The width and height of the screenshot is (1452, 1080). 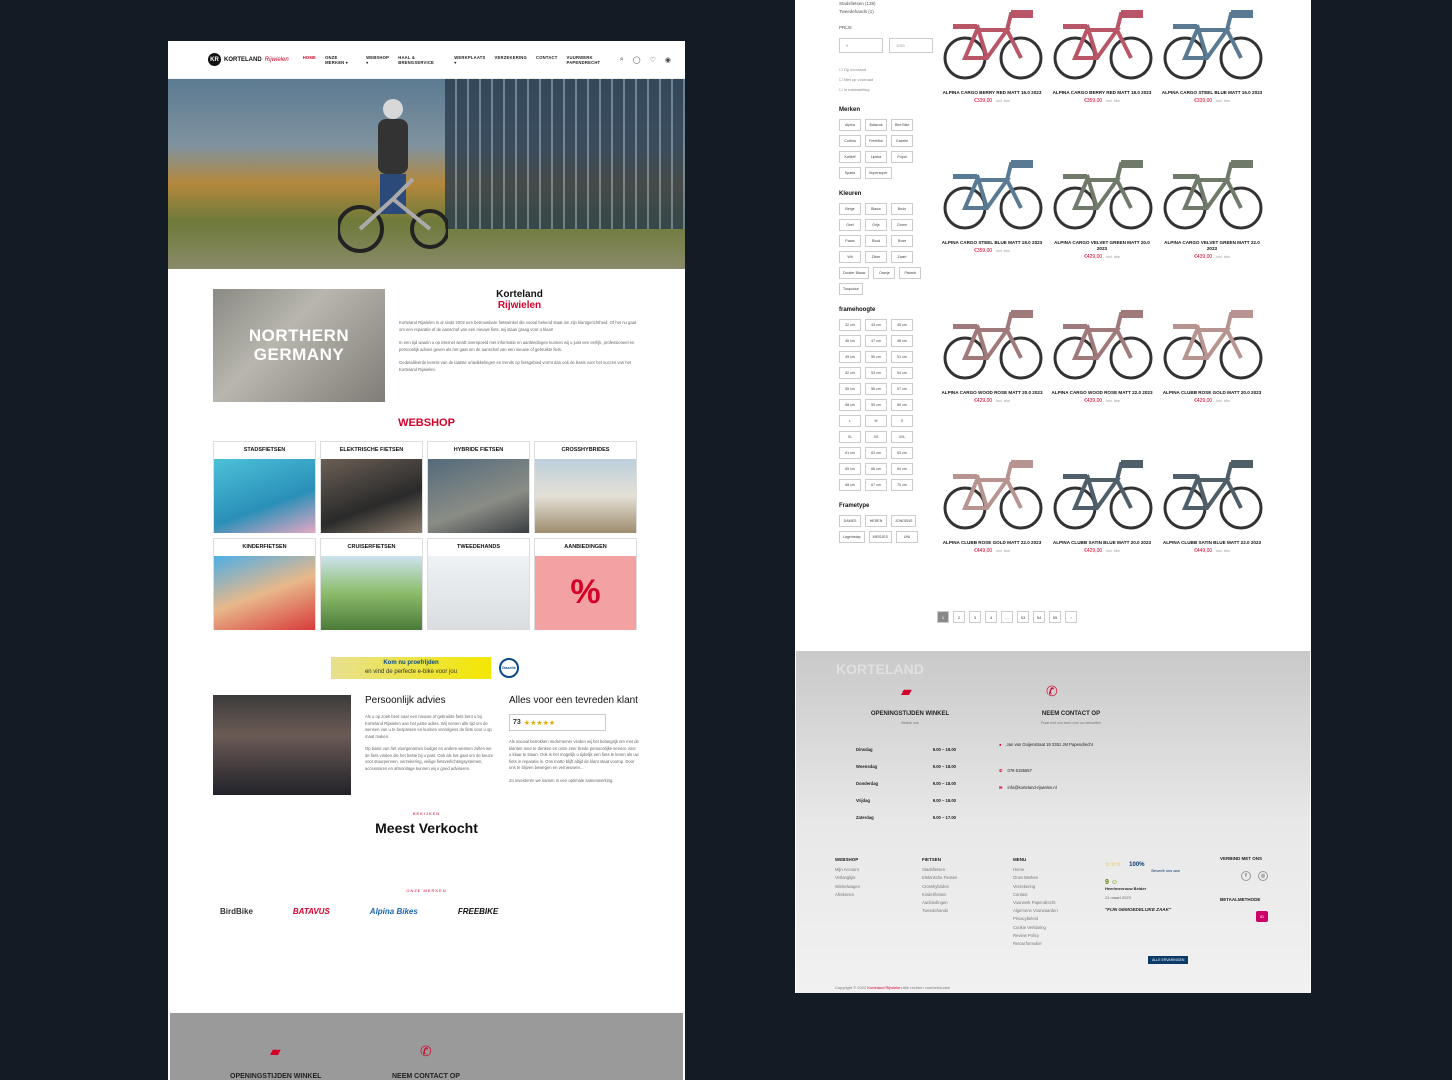 I want to click on footer-link: Vuurwerk Papendrecht, so click(x=1035, y=903).